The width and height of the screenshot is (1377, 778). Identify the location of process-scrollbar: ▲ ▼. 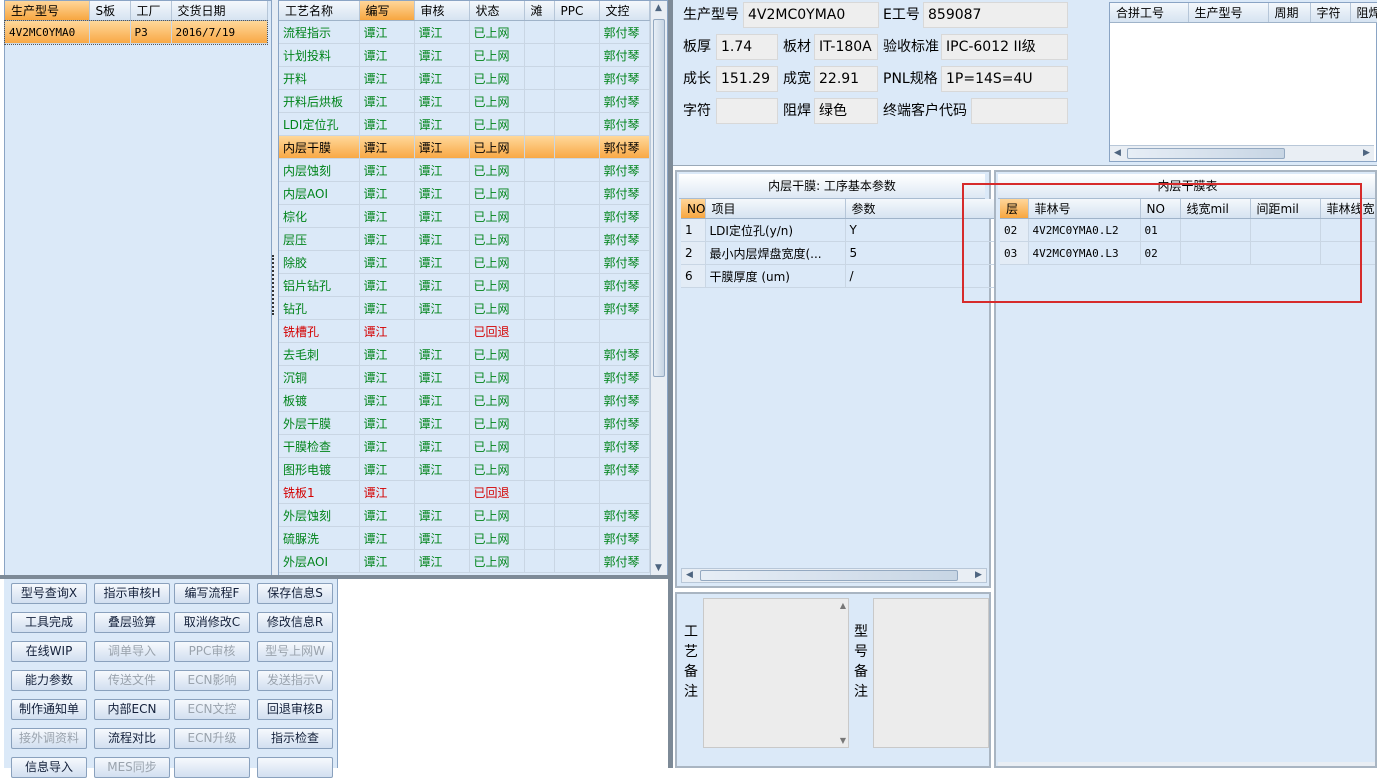
(658, 288).